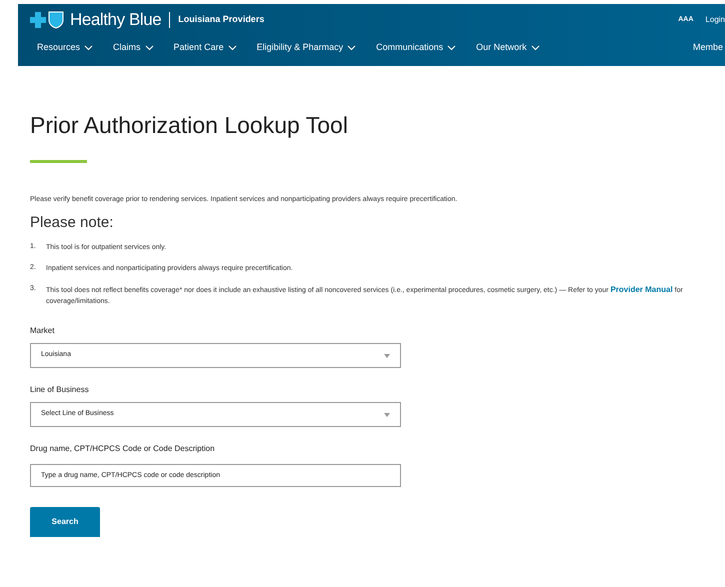 The height and width of the screenshot is (587, 725). I want to click on field-label: Market, so click(43, 331).